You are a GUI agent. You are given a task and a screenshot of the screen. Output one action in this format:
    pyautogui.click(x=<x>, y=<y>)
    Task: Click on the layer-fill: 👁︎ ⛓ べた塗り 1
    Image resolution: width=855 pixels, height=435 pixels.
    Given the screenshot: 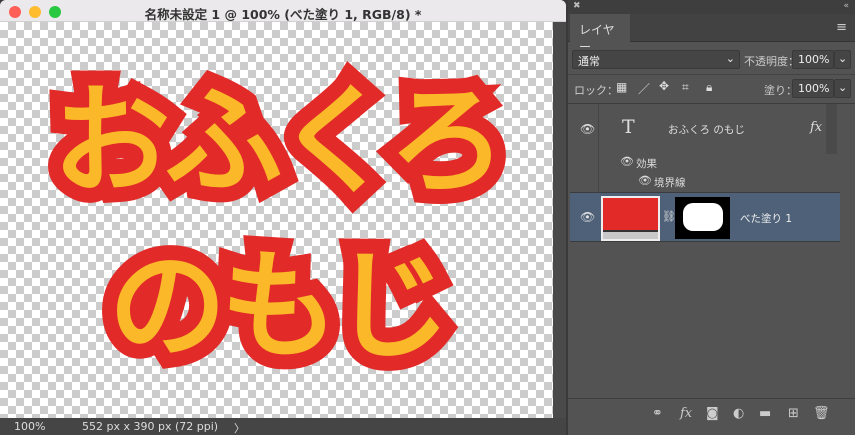 What is the action you would take?
    pyautogui.click(x=705, y=217)
    